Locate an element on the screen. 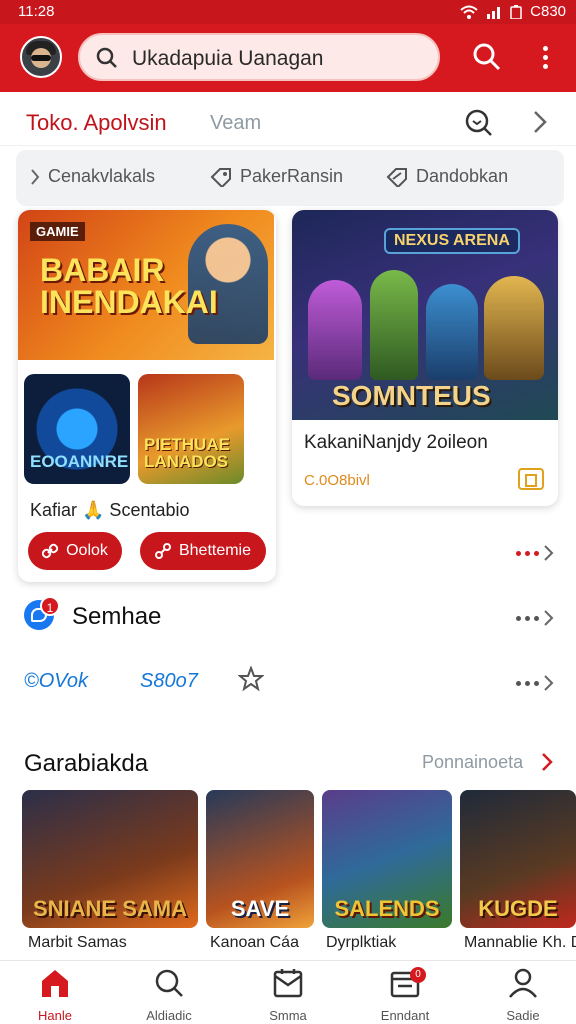  link-2: S80o7 is located at coordinates (169, 681).